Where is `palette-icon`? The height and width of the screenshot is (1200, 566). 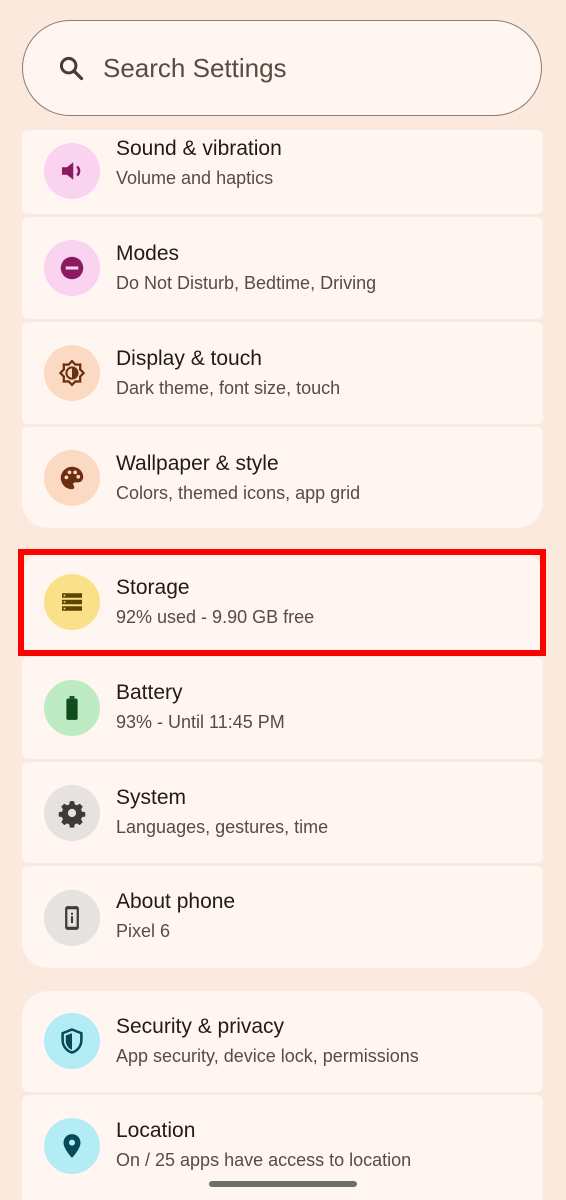
palette-icon is located at coordinates (72, 478).